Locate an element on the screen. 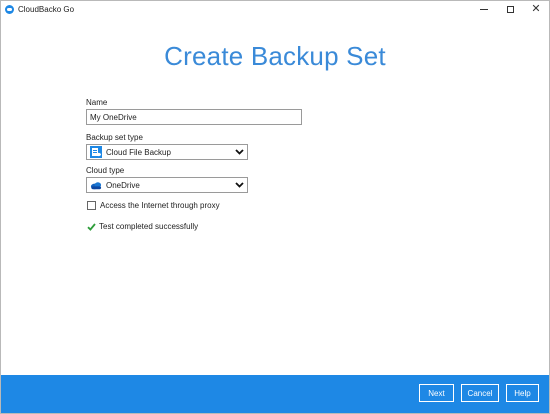 Image resolution: width=550 pixels, height=414 pixels. window-controls: ✕ is located at coordinates (510, 9).